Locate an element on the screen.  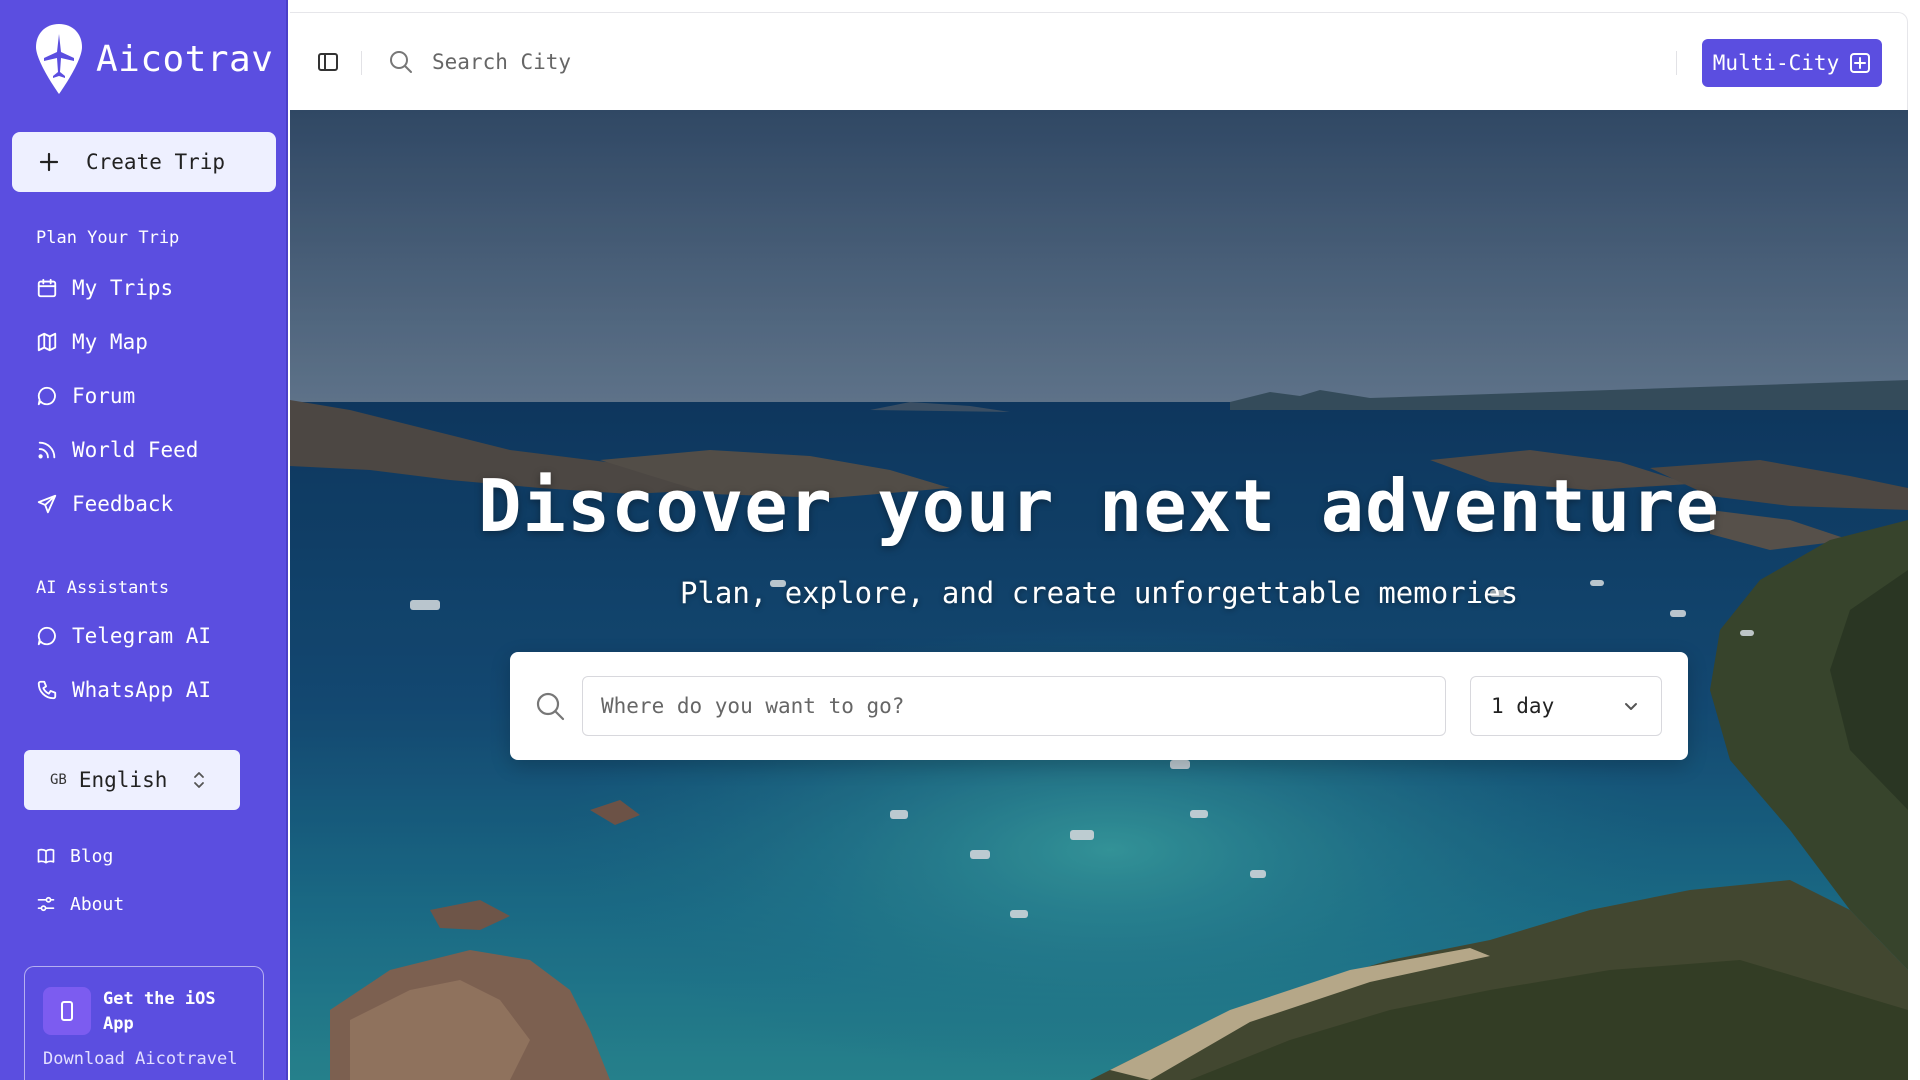
ios-card-title: Get the iOS App is located at coordinates (159, 1011).